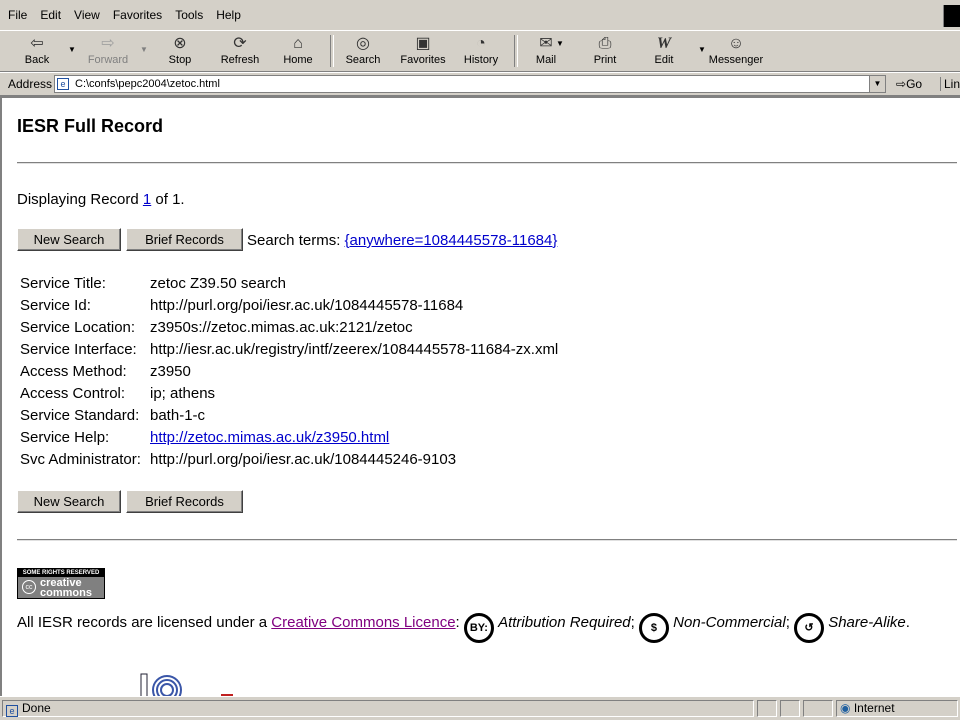 This screenshot has width=960, height=720. Describe the element at coordinates (144, 49) in the screenshot. I see `forward-dropdown-icon: ▼` at that location.